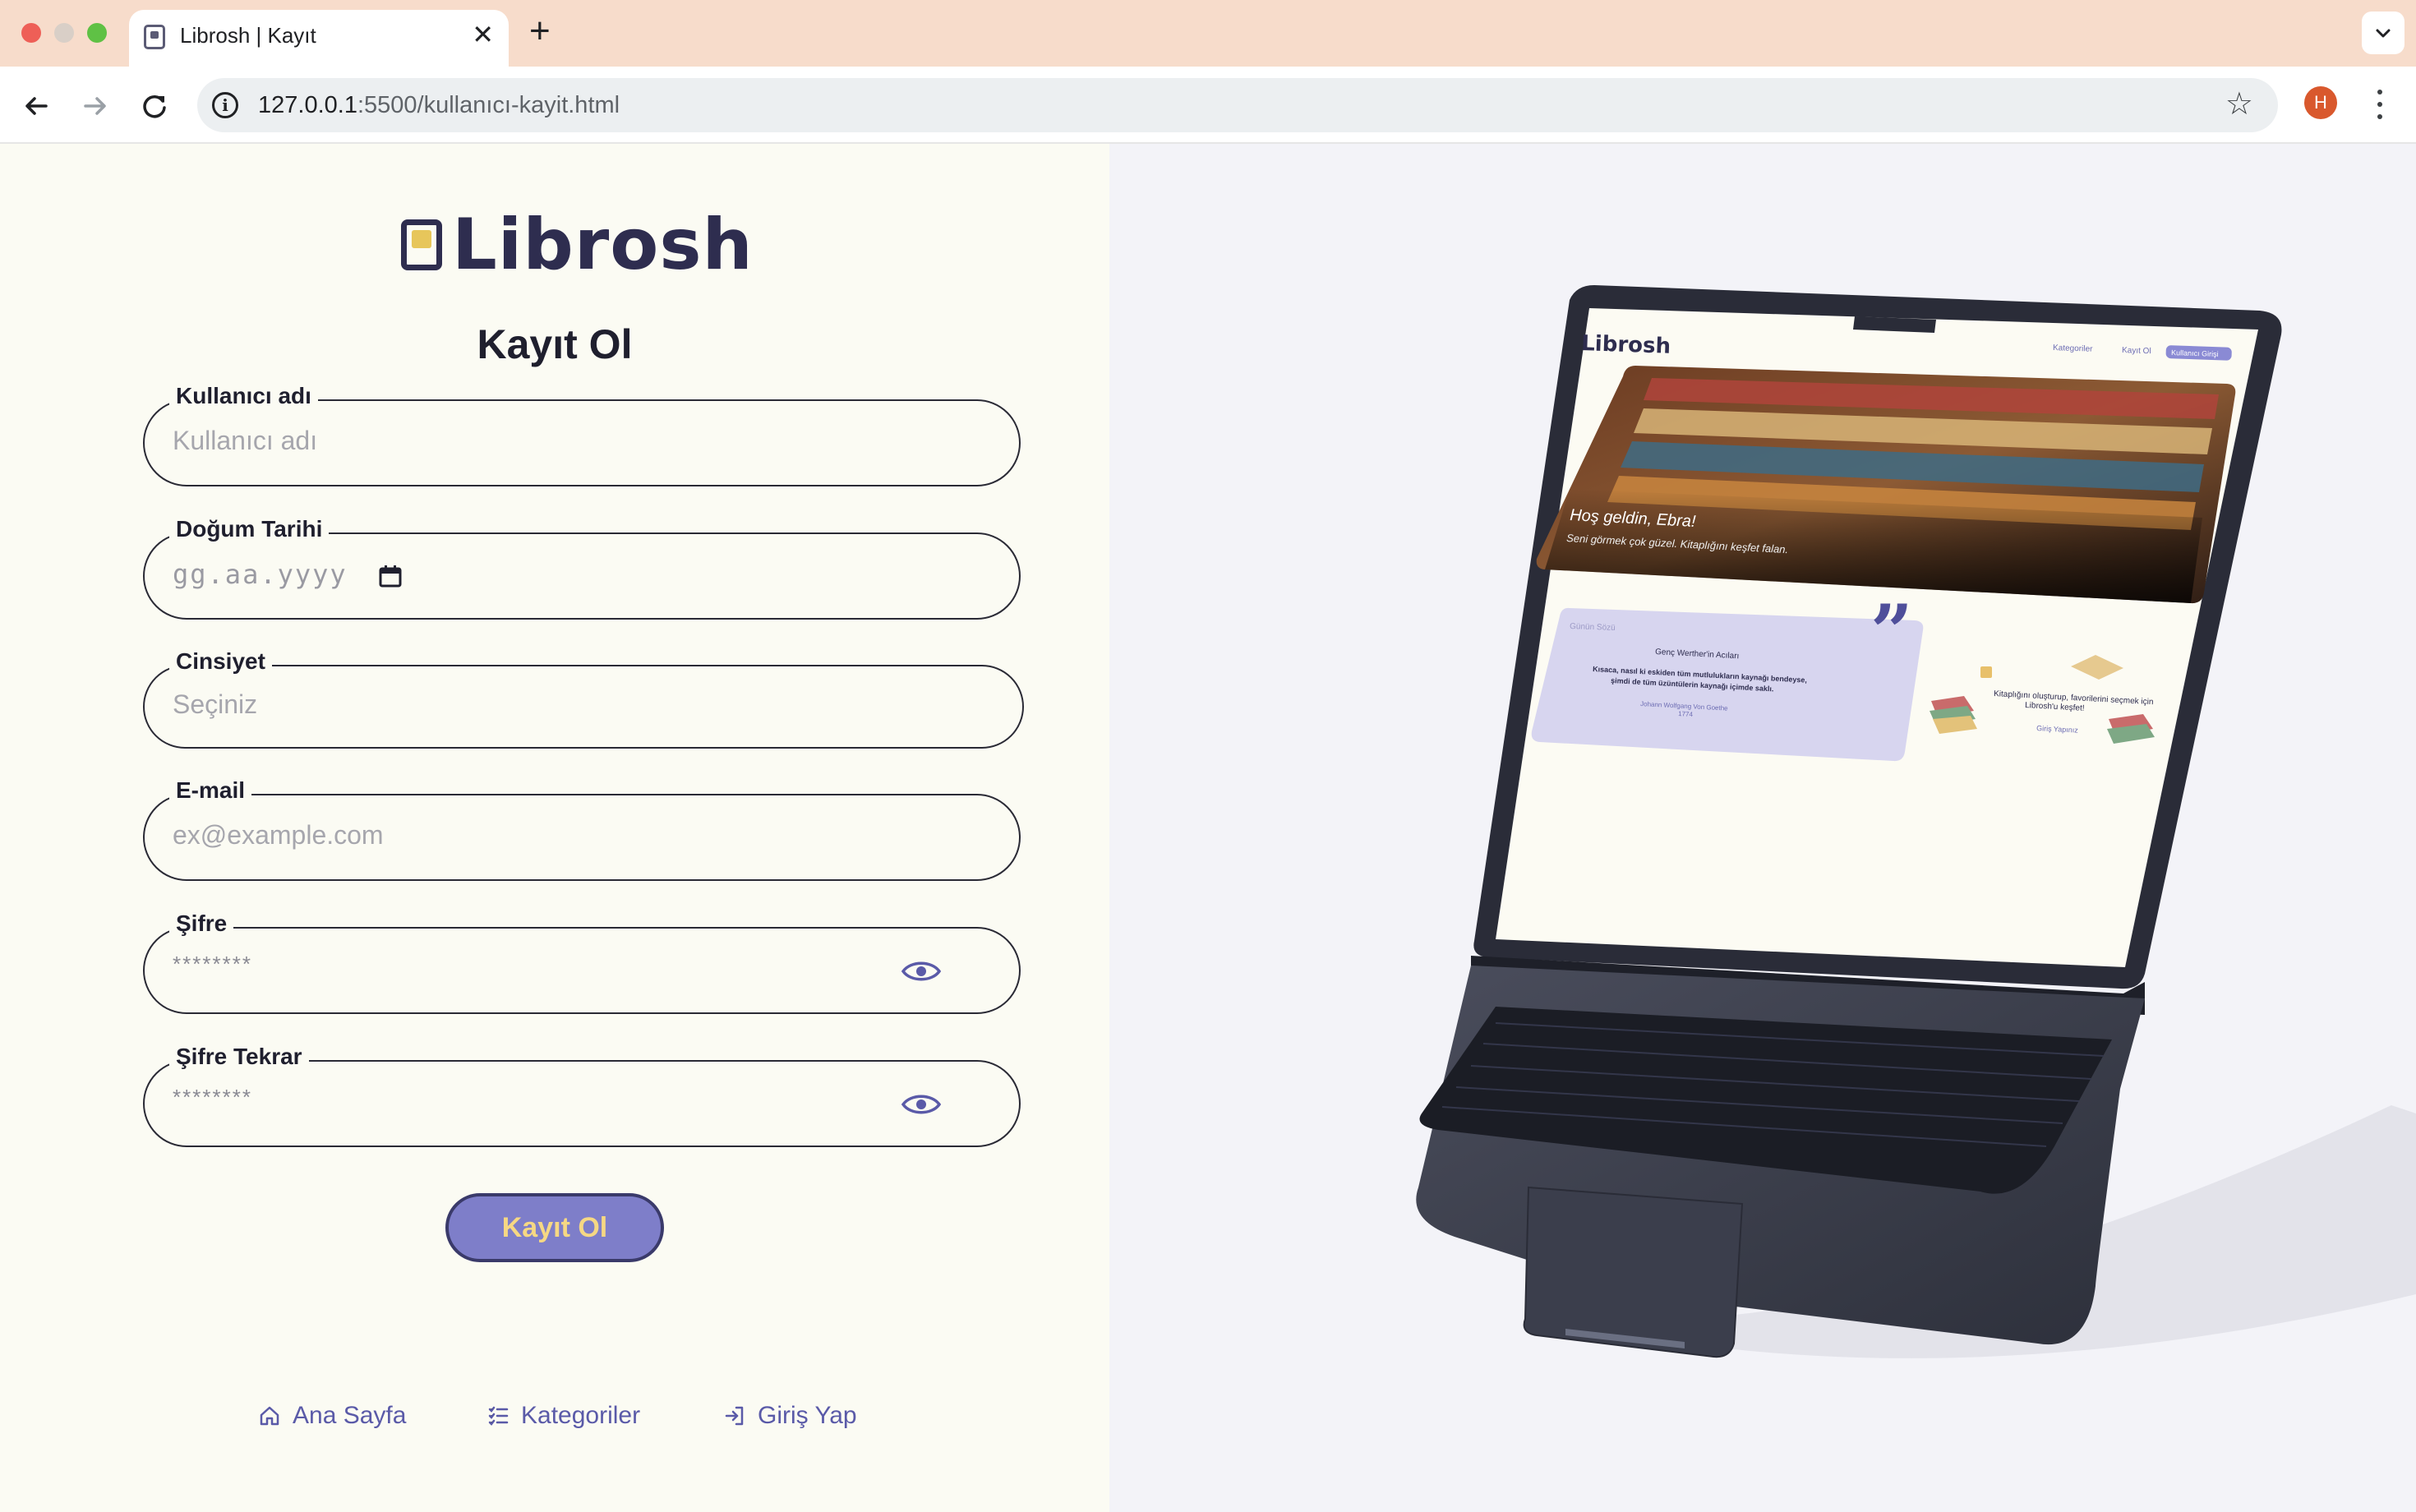 This screenshot has width=2416, height=1512. Describe the element at coordinates (269, 1416) in the screenshot. I see `home-icon` at that location.